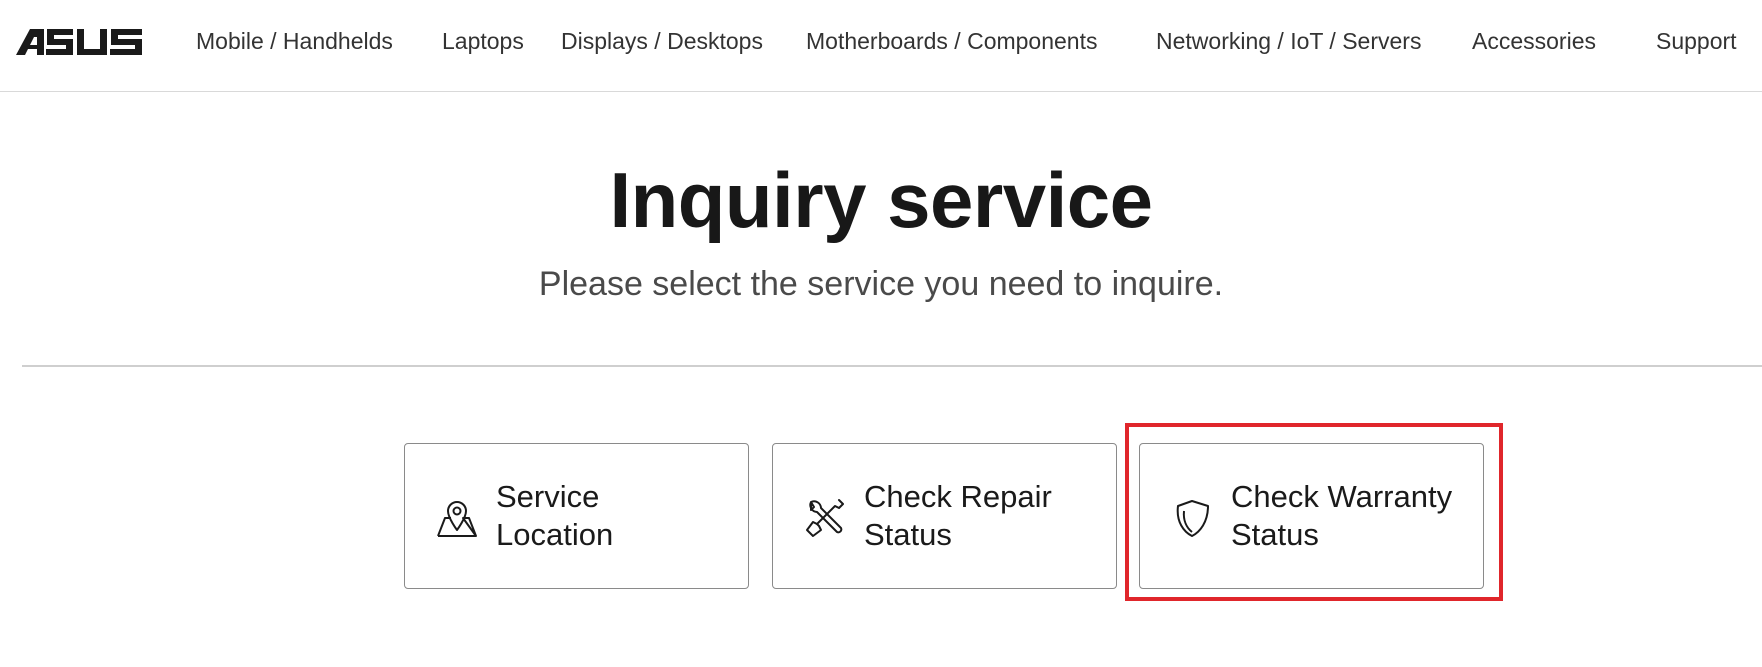 This screenshot has height=667, width=1762. What do you see at coordinates (483, 41) in the screenshot?
I see `nav-laptops: Laptops` at bounding box center [483, 41].